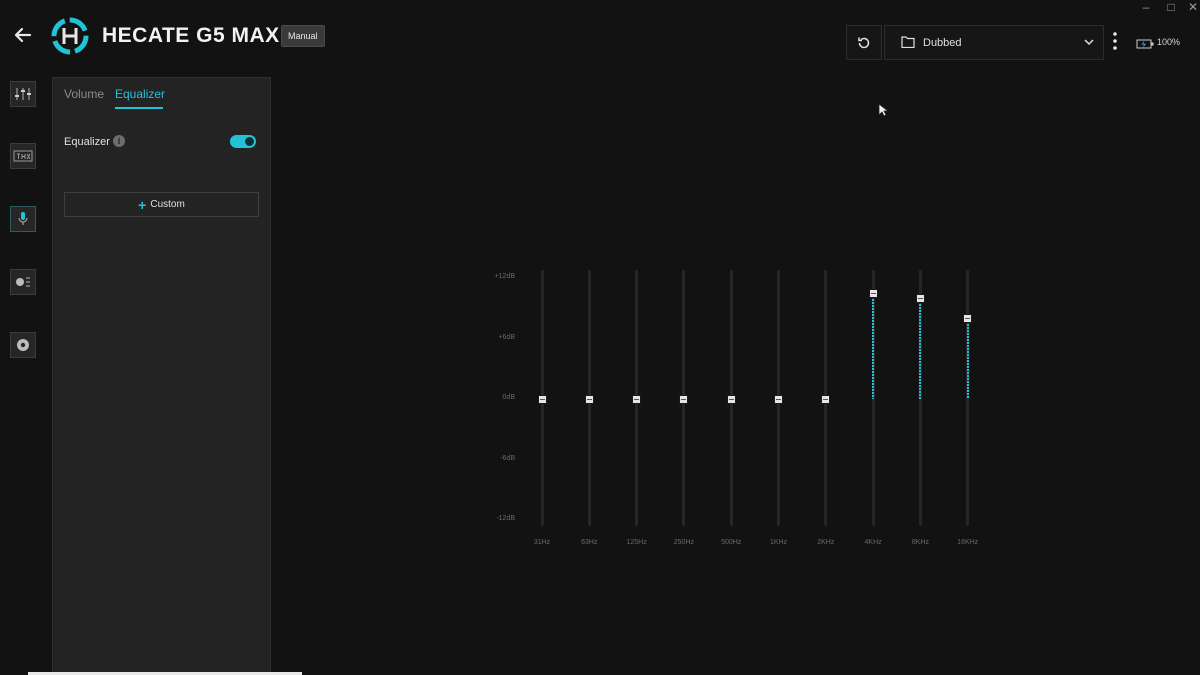  I want to click on eq-band-frequency-label: 8KHz, so click(920, 542).